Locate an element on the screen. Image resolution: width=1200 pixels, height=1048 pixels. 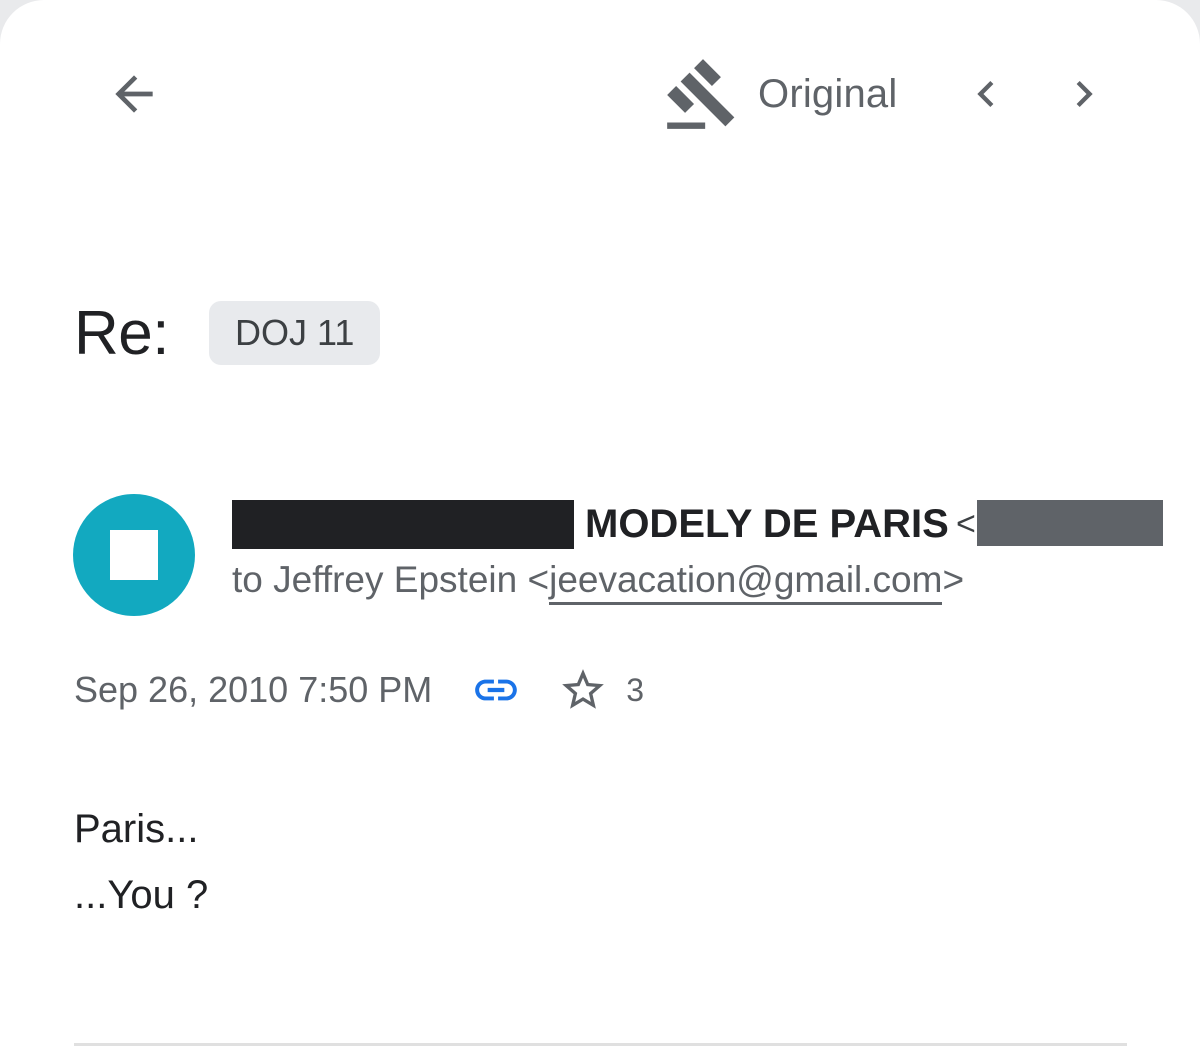
link-button is located at coordinates (496, 690).